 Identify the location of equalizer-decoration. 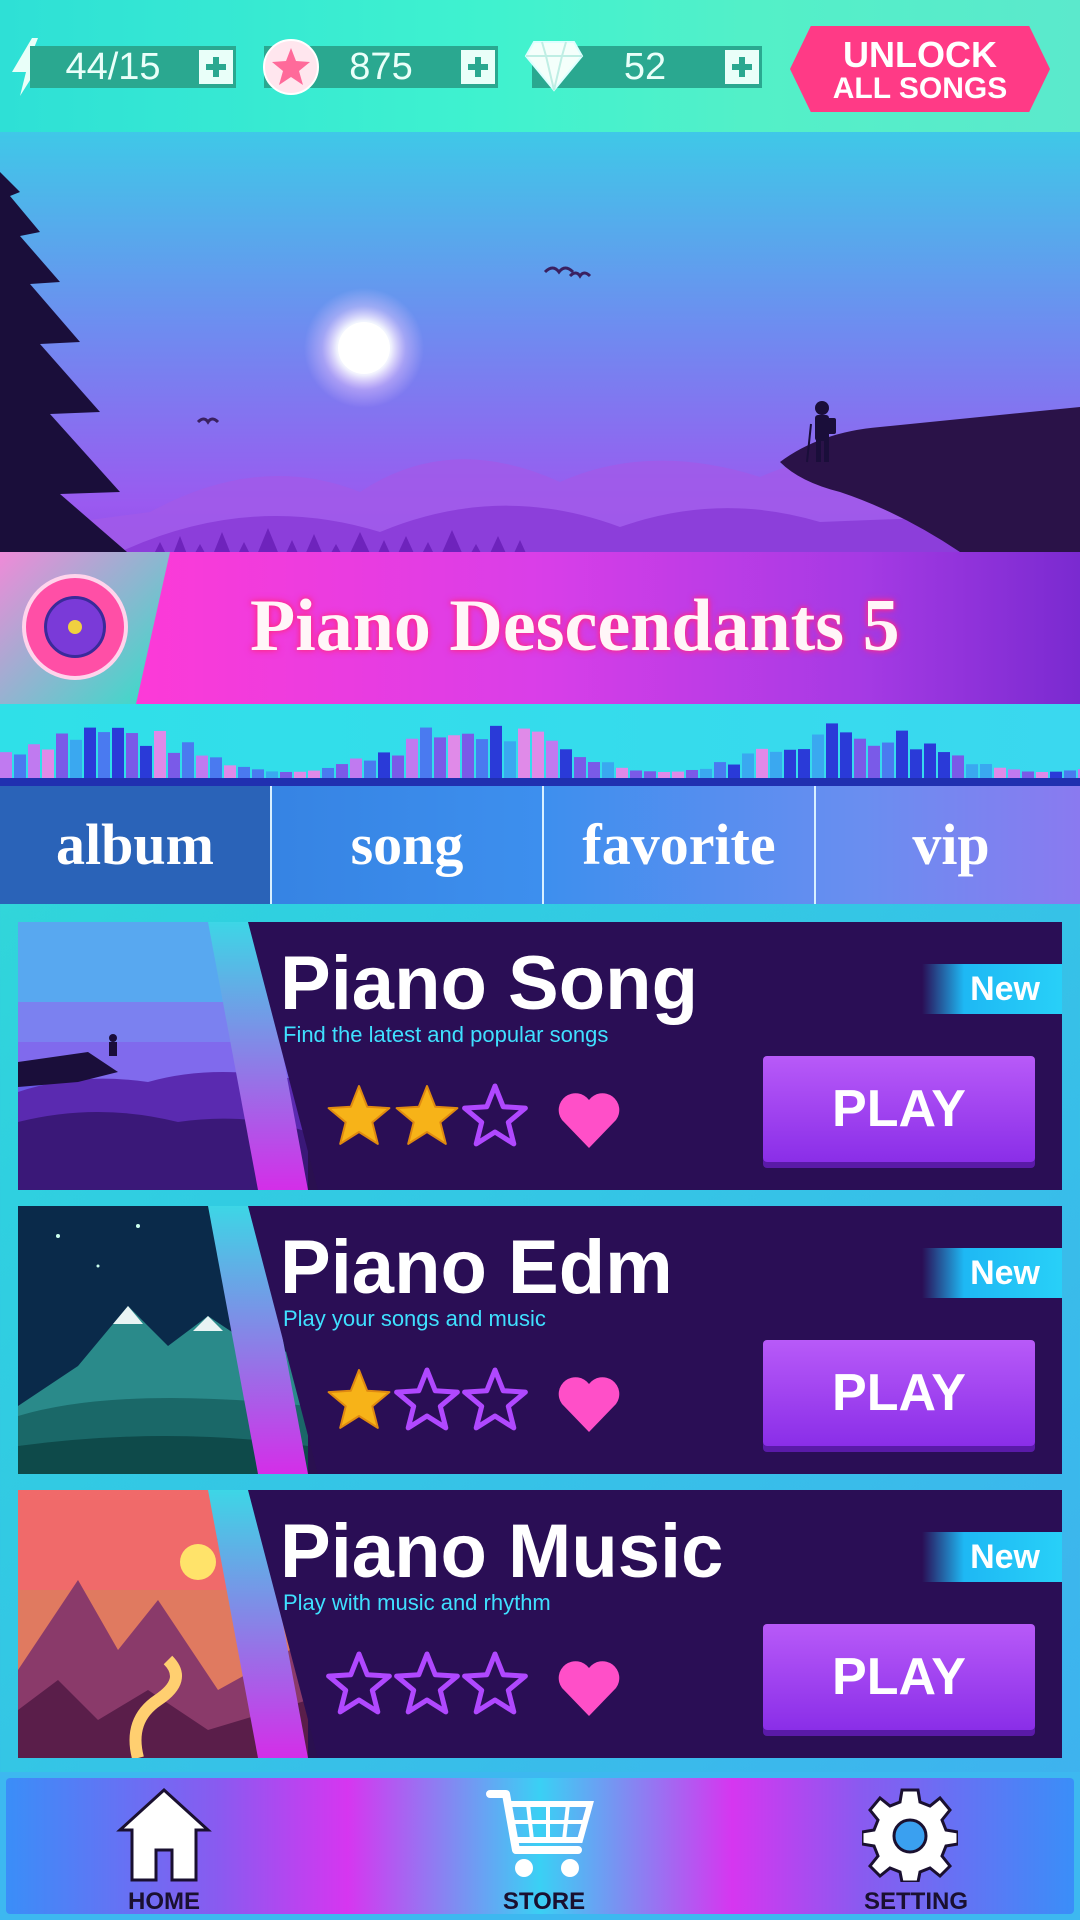
(540, 745).